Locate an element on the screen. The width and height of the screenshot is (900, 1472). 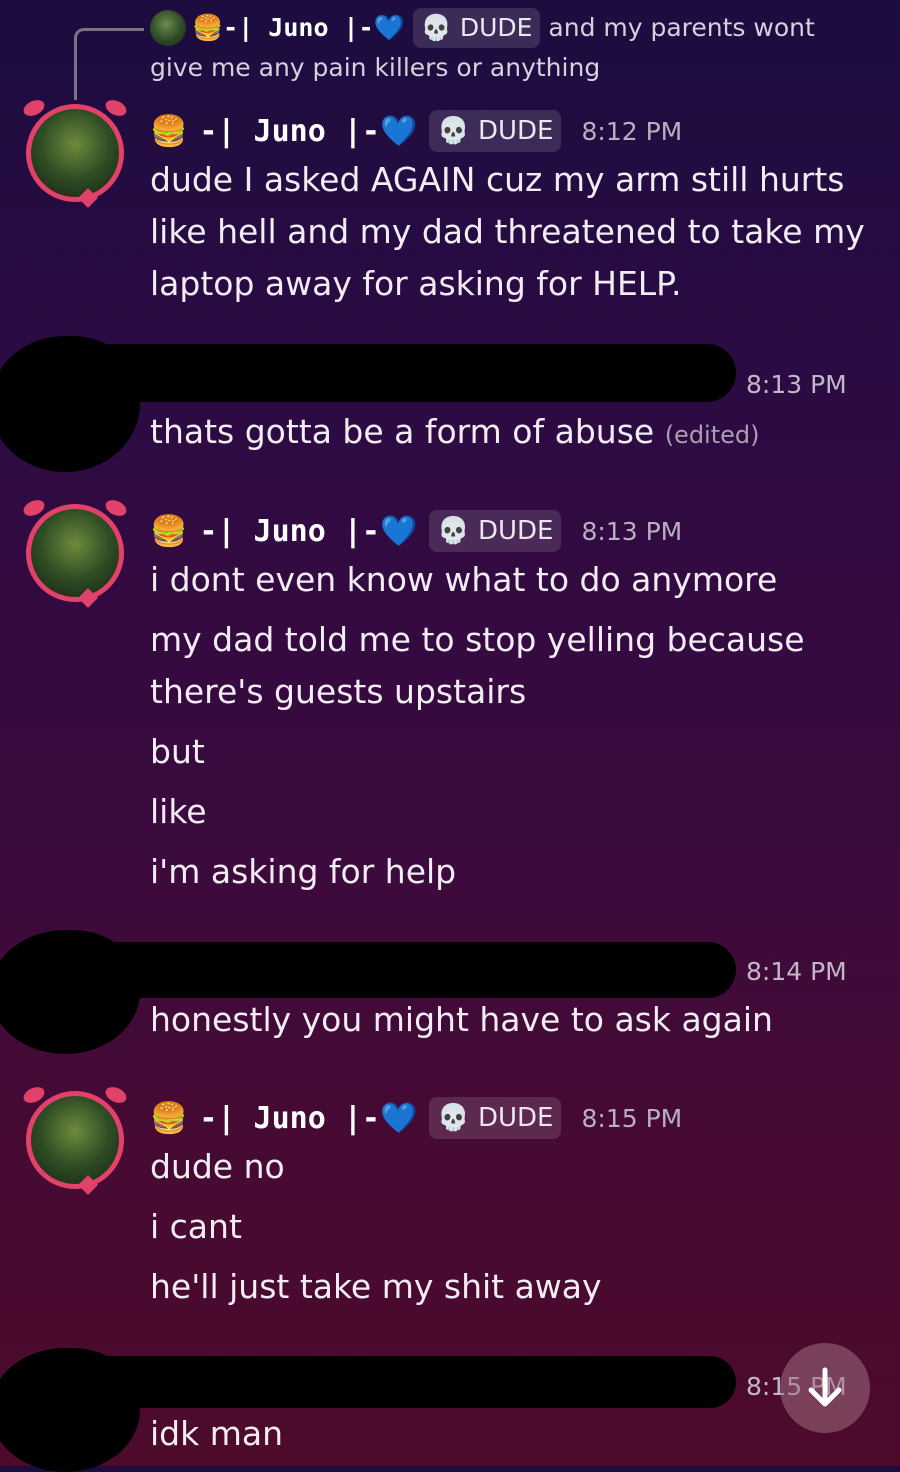
scroll-to-bottom-button is located at coordinates (825, 1388).